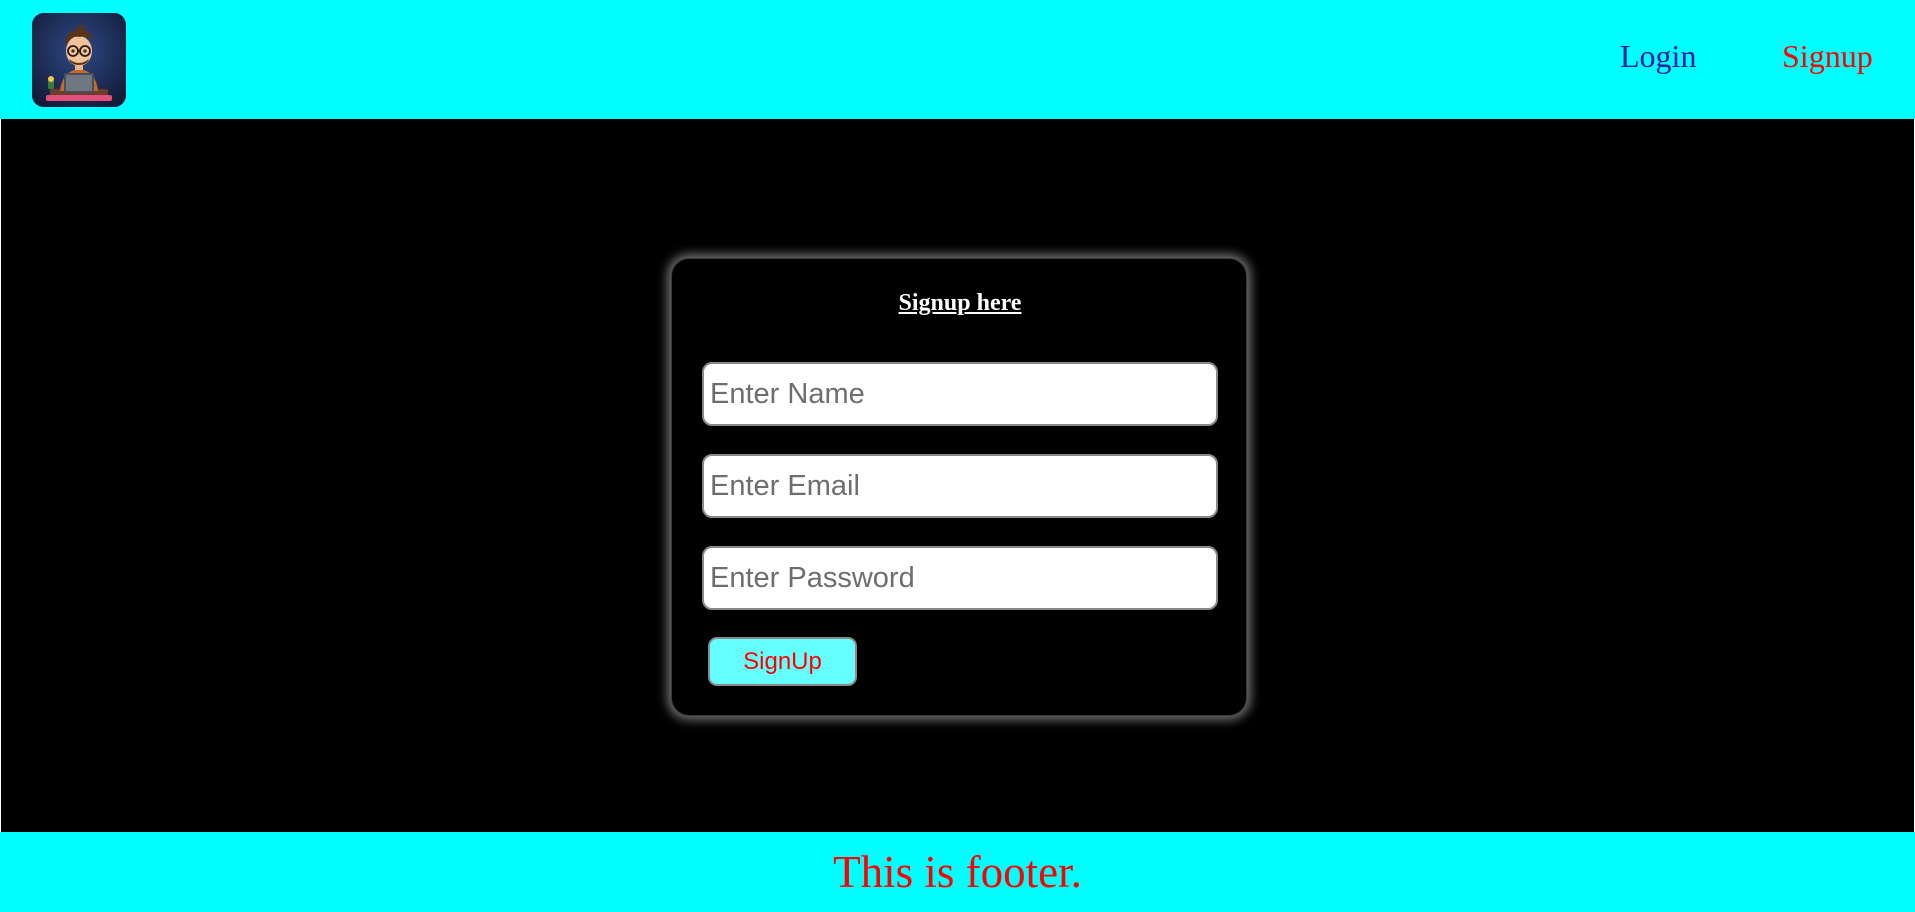 This screenshot has width=1915, height=912. What do you see at coordinates (782, 661) in the screenshot?
I see `signup-submit-button: SignUp` at bounding box center [782, 661].